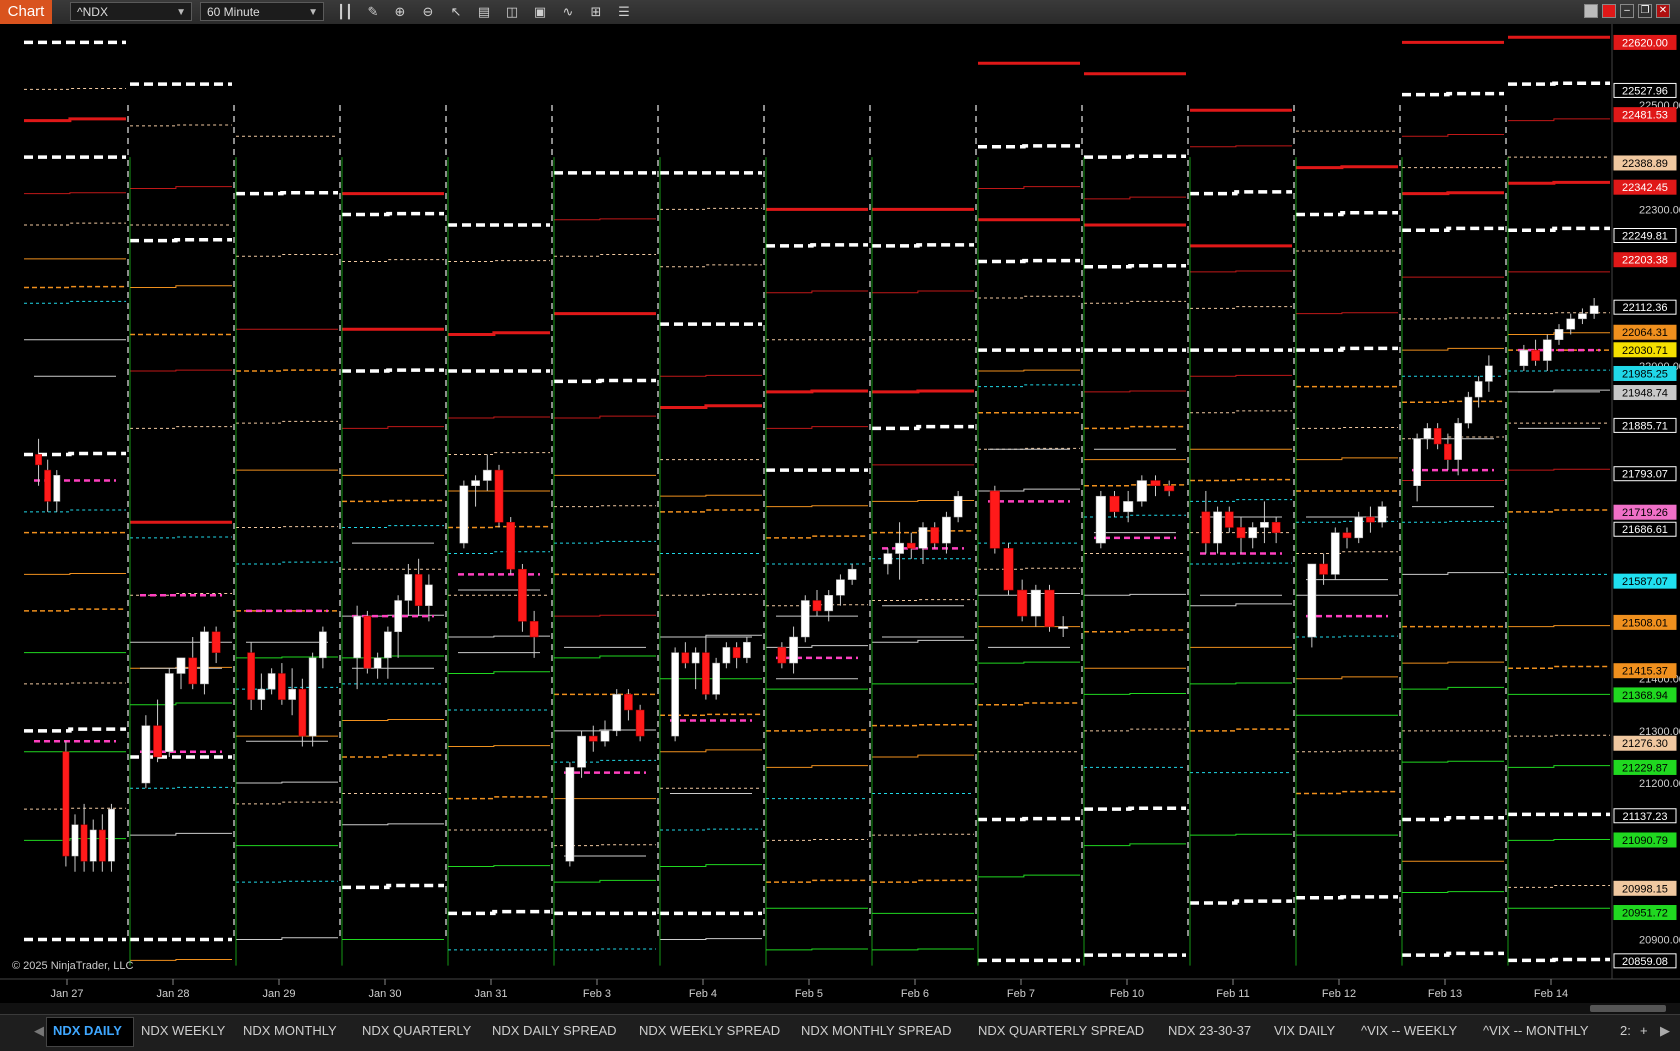 This screenshot has height=1051, width=1680. What do you see at coordinates (26, 12) in the screenshot?
I see `chart-menu-button: Chart` at bounding box center [26, 12].